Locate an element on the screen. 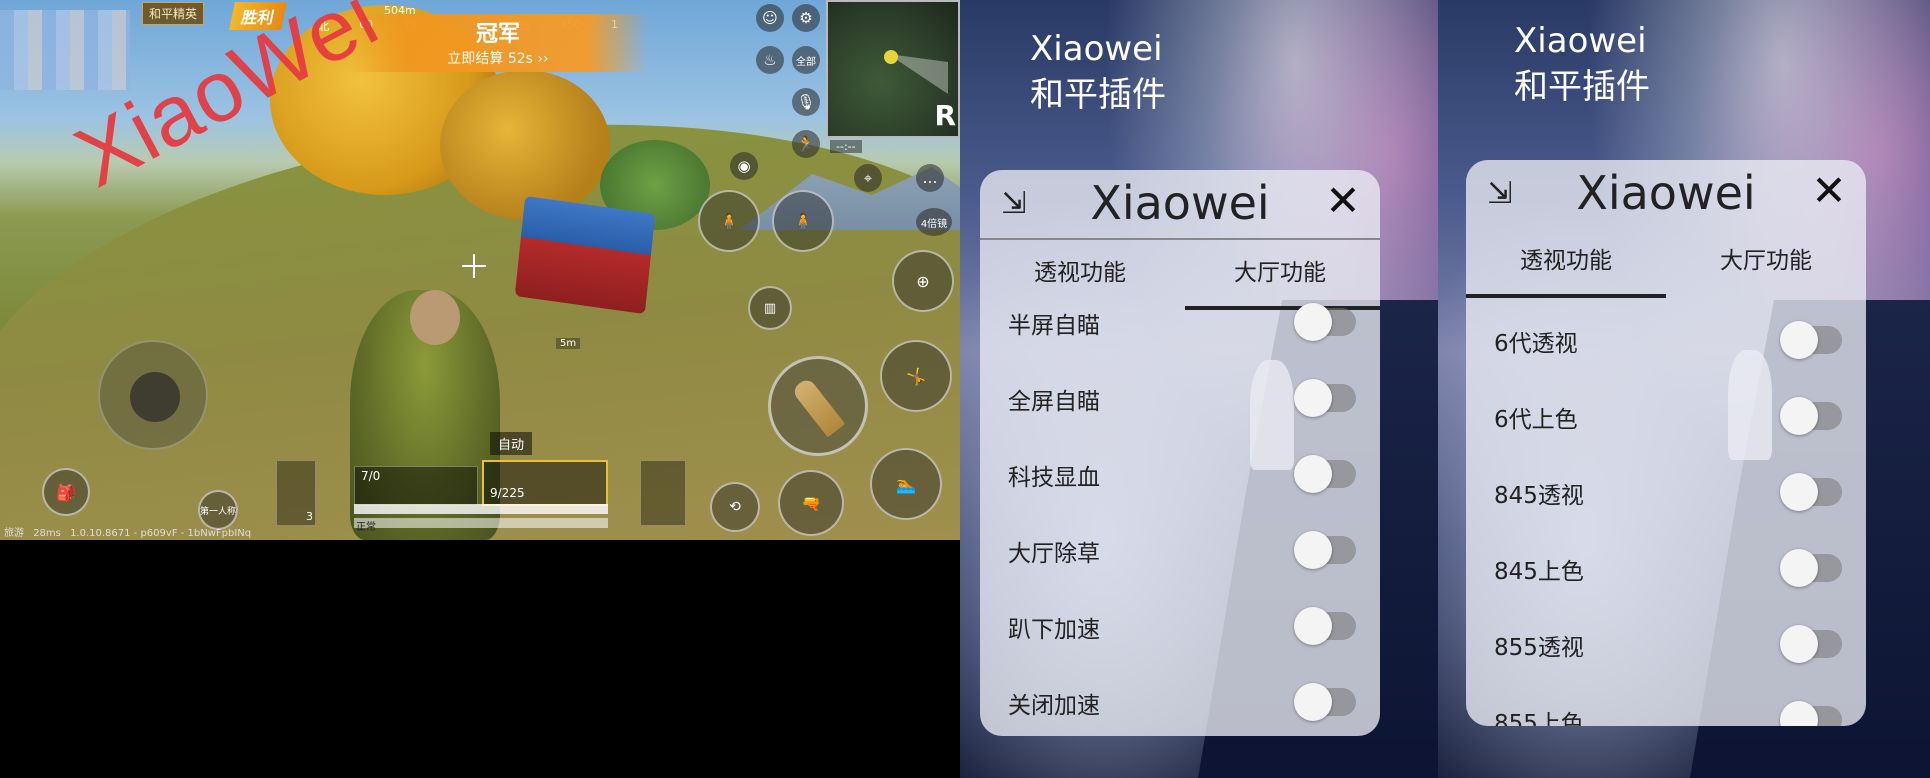 Image resolution: width=1930 pixels, height=778 pixels. option-label: 6代上色 is located at coordinates (1536, 420).